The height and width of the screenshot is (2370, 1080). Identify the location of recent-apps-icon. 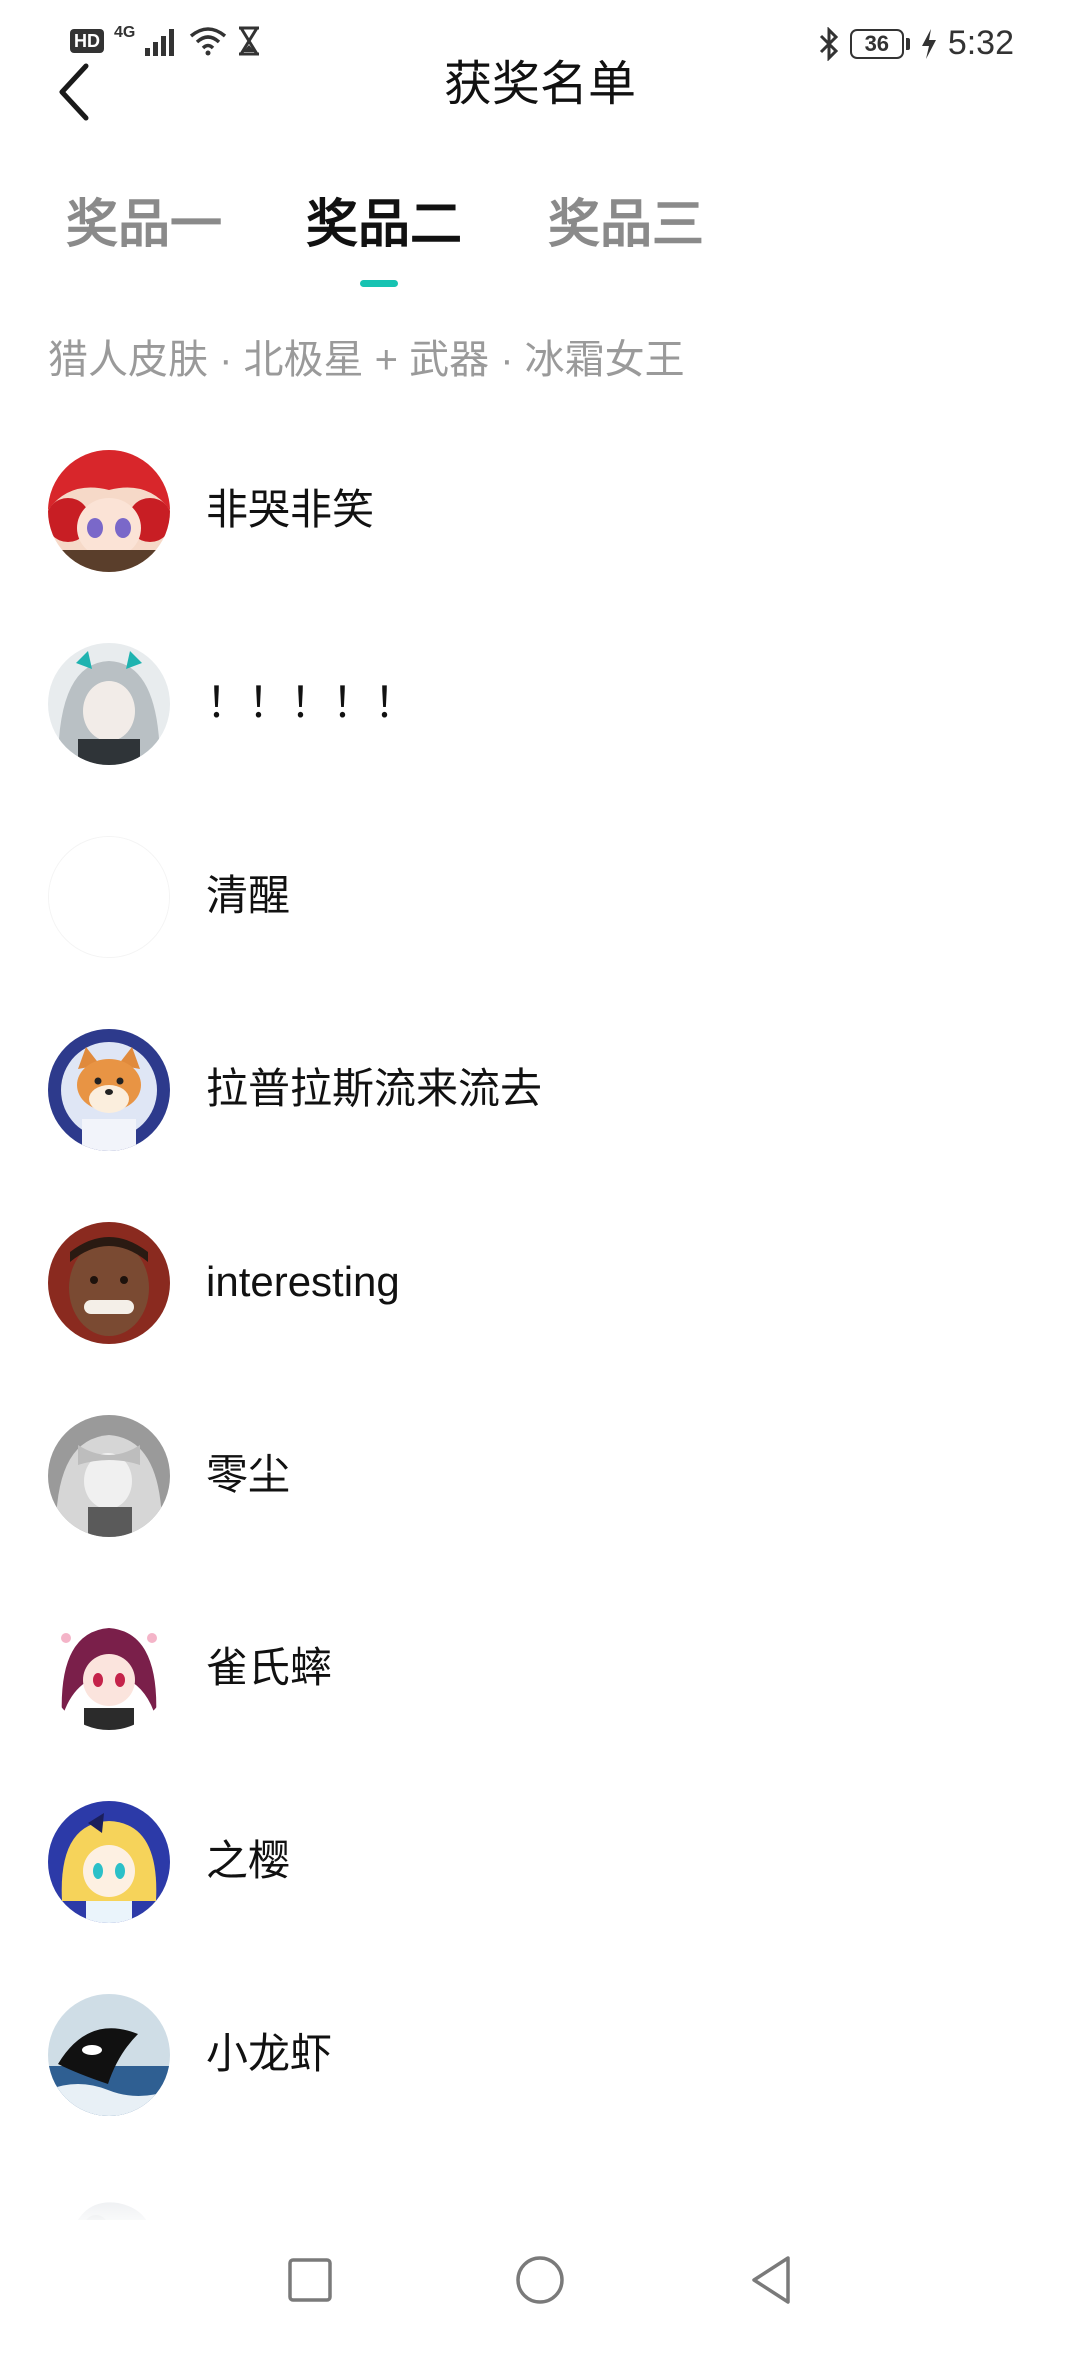
(310, 2280).